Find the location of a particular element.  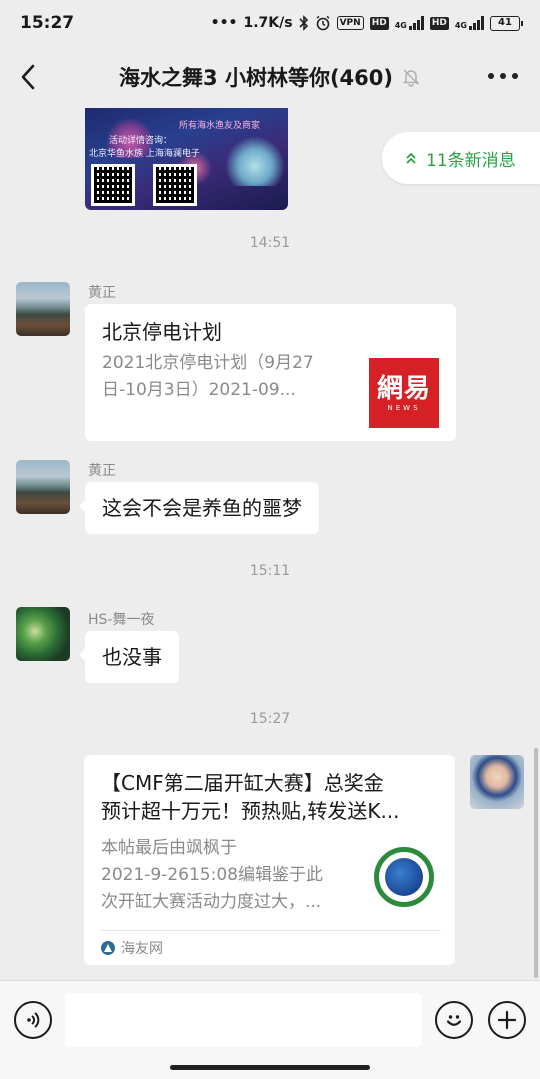

add-button is located at coordinates (507, 1020).